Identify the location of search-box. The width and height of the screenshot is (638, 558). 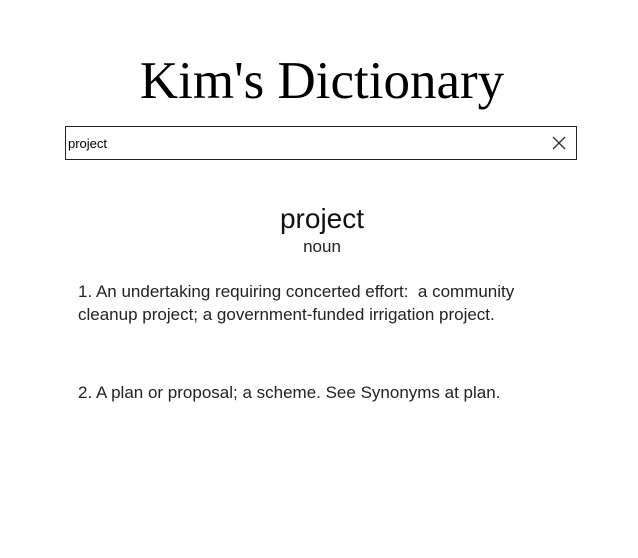
(321, 143).